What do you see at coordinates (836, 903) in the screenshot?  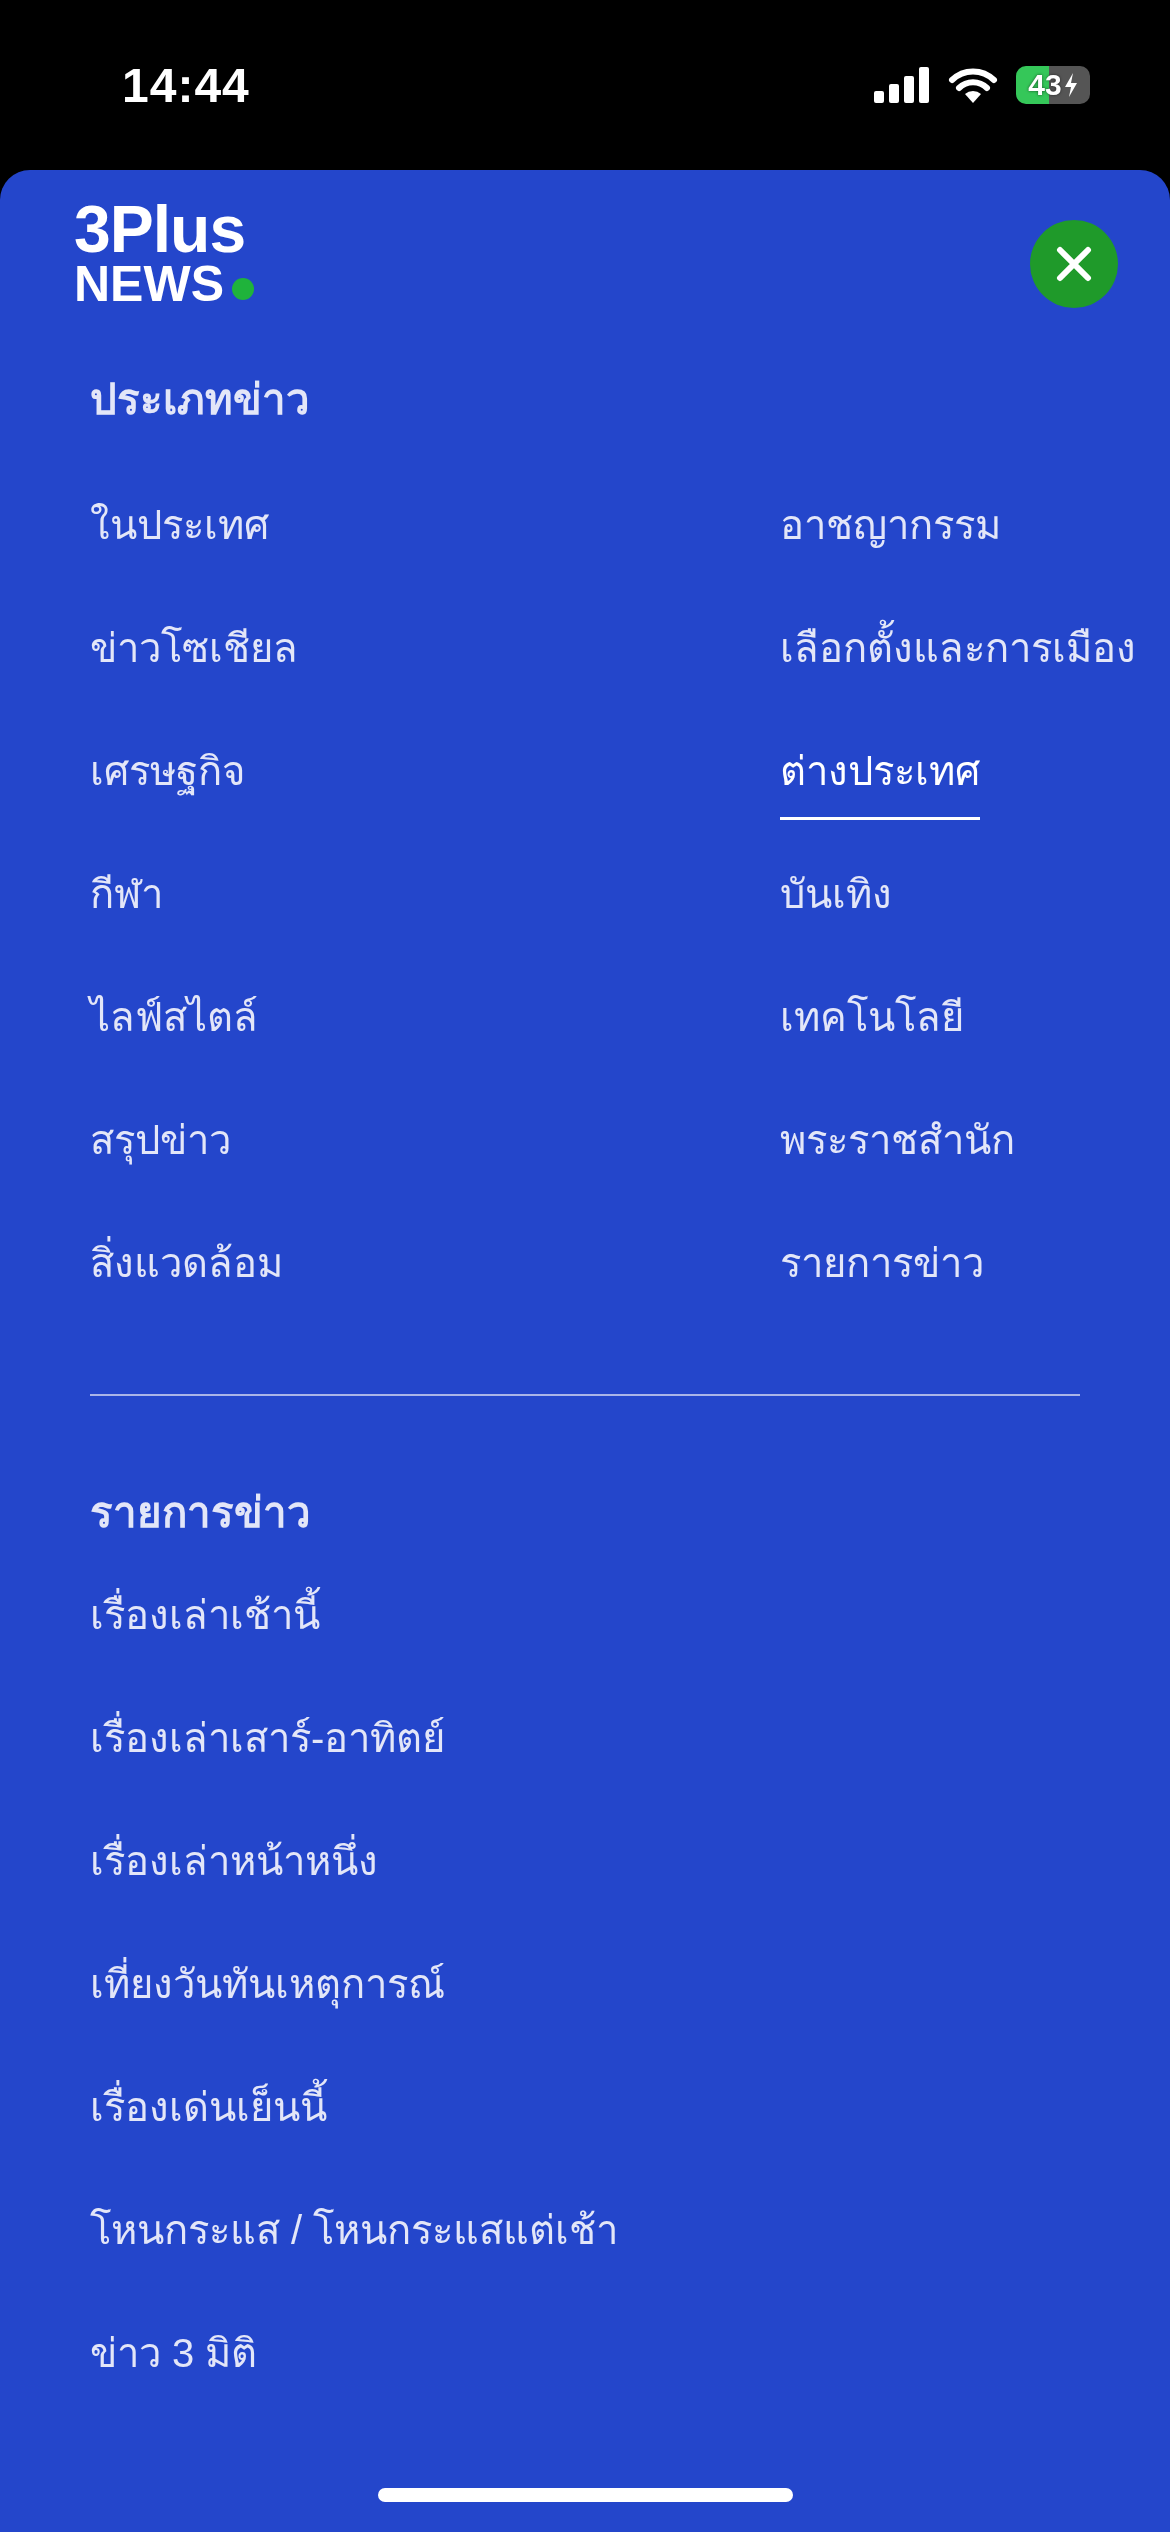 I see `menu-link: บันเทิง` at bounding box center [836, 903].